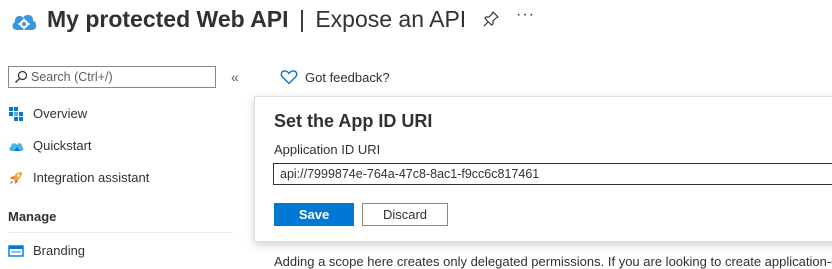  I want to click on page-title: My protected Web API | Expose an API, so click(256, 19).